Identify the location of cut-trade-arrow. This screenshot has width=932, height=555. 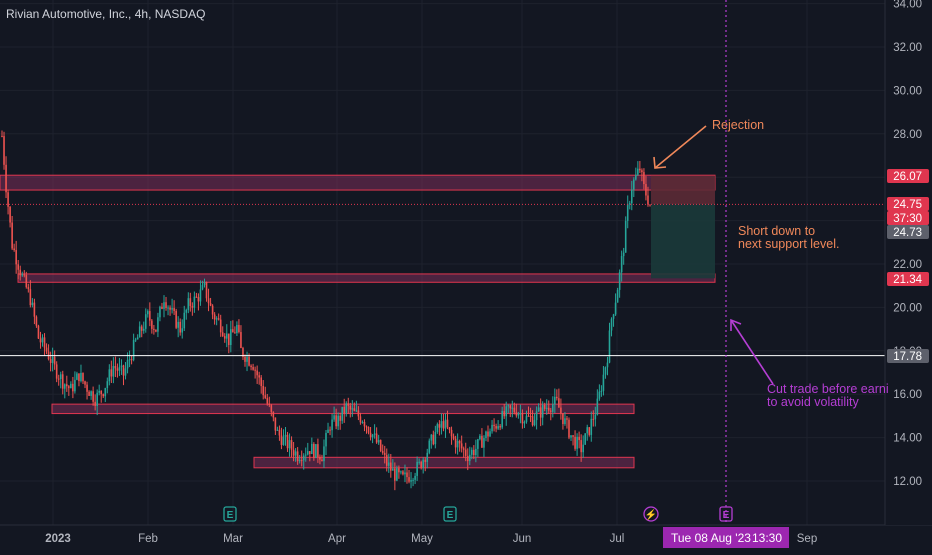
(752, 352).